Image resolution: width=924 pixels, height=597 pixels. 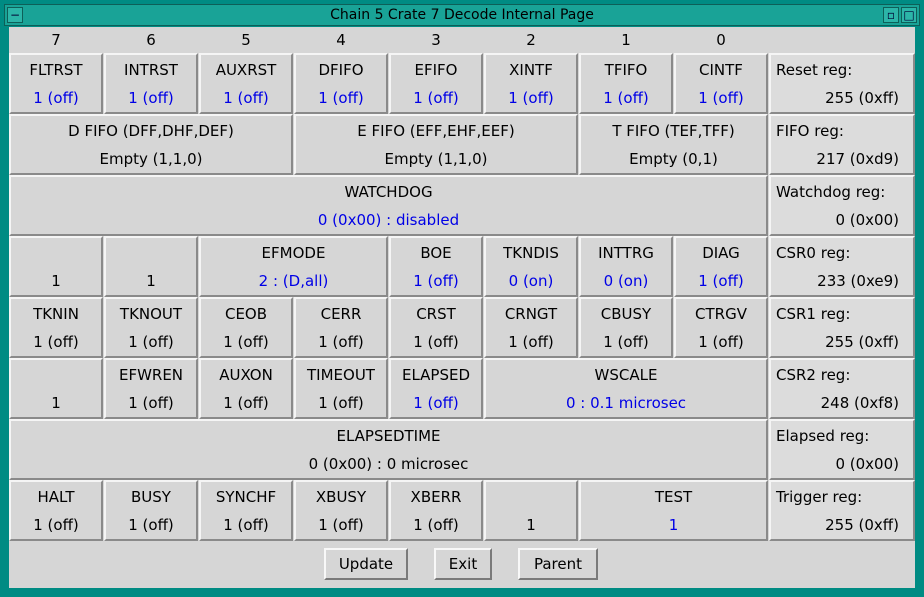 What do you see at coordinates (246, 40) in the screenshot?
I see `bit-number-5: 5` at bounding box center [246, 40].